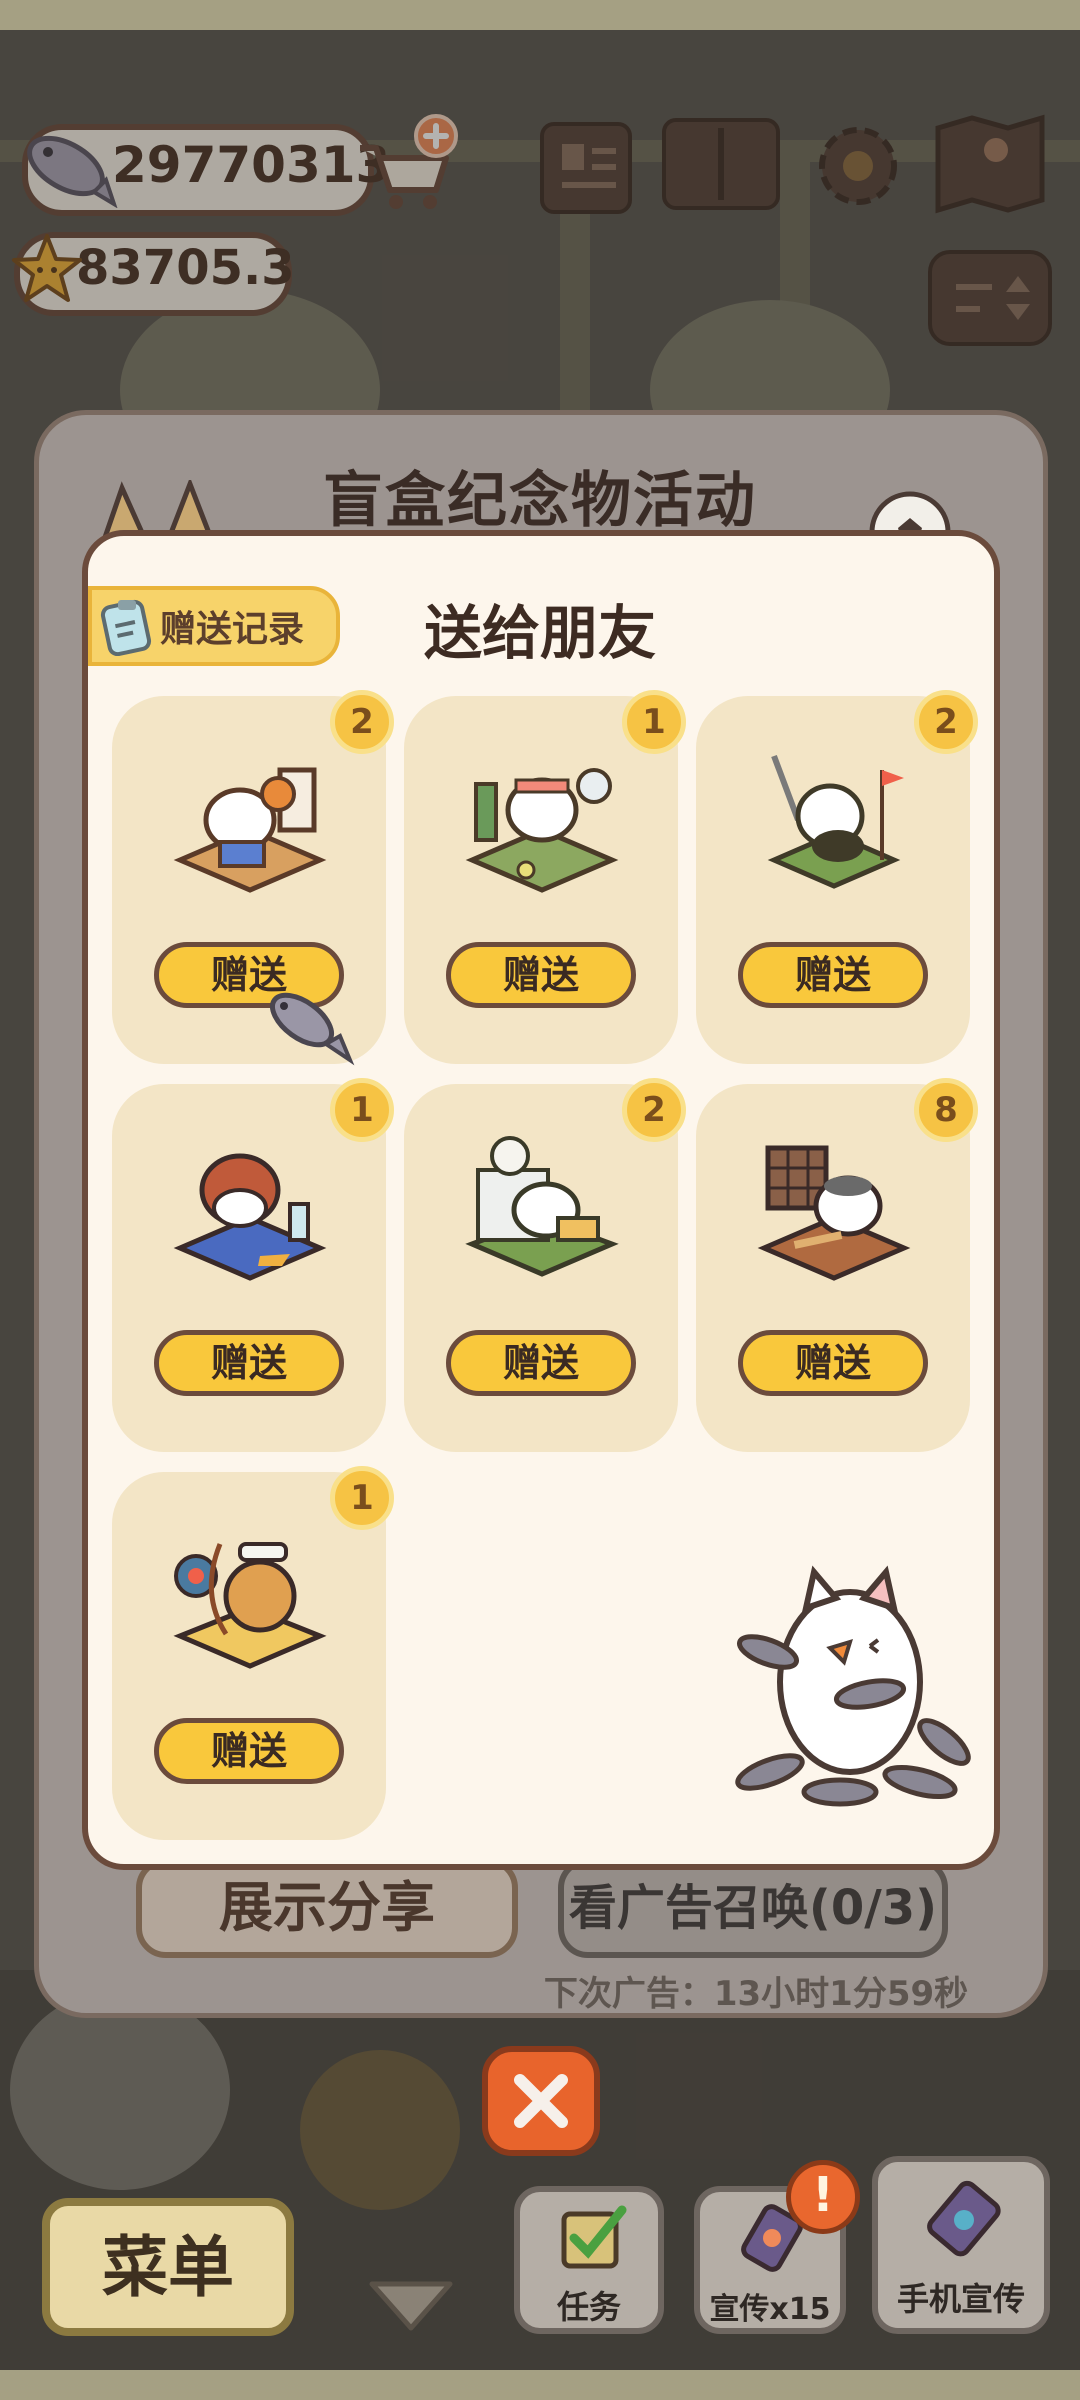  What do you see at coordinates (770, 2309) in the screenshot?
I see `promo-label: 宣传x15` at bounding box center [770, 2309].